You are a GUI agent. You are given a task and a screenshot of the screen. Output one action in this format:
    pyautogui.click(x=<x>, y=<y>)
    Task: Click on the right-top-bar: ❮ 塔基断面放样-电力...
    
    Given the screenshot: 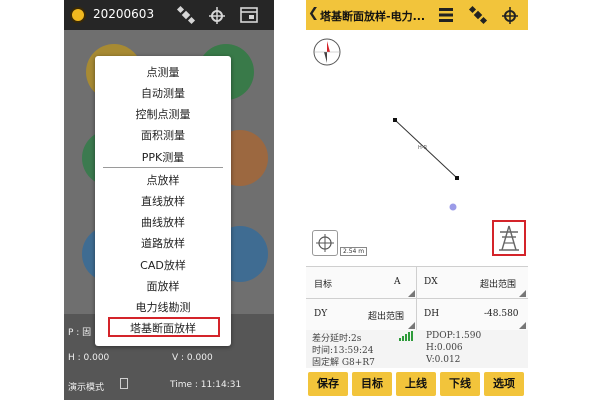 What is the action you would take?
    pyautogui.click(x=417, y=15)
    